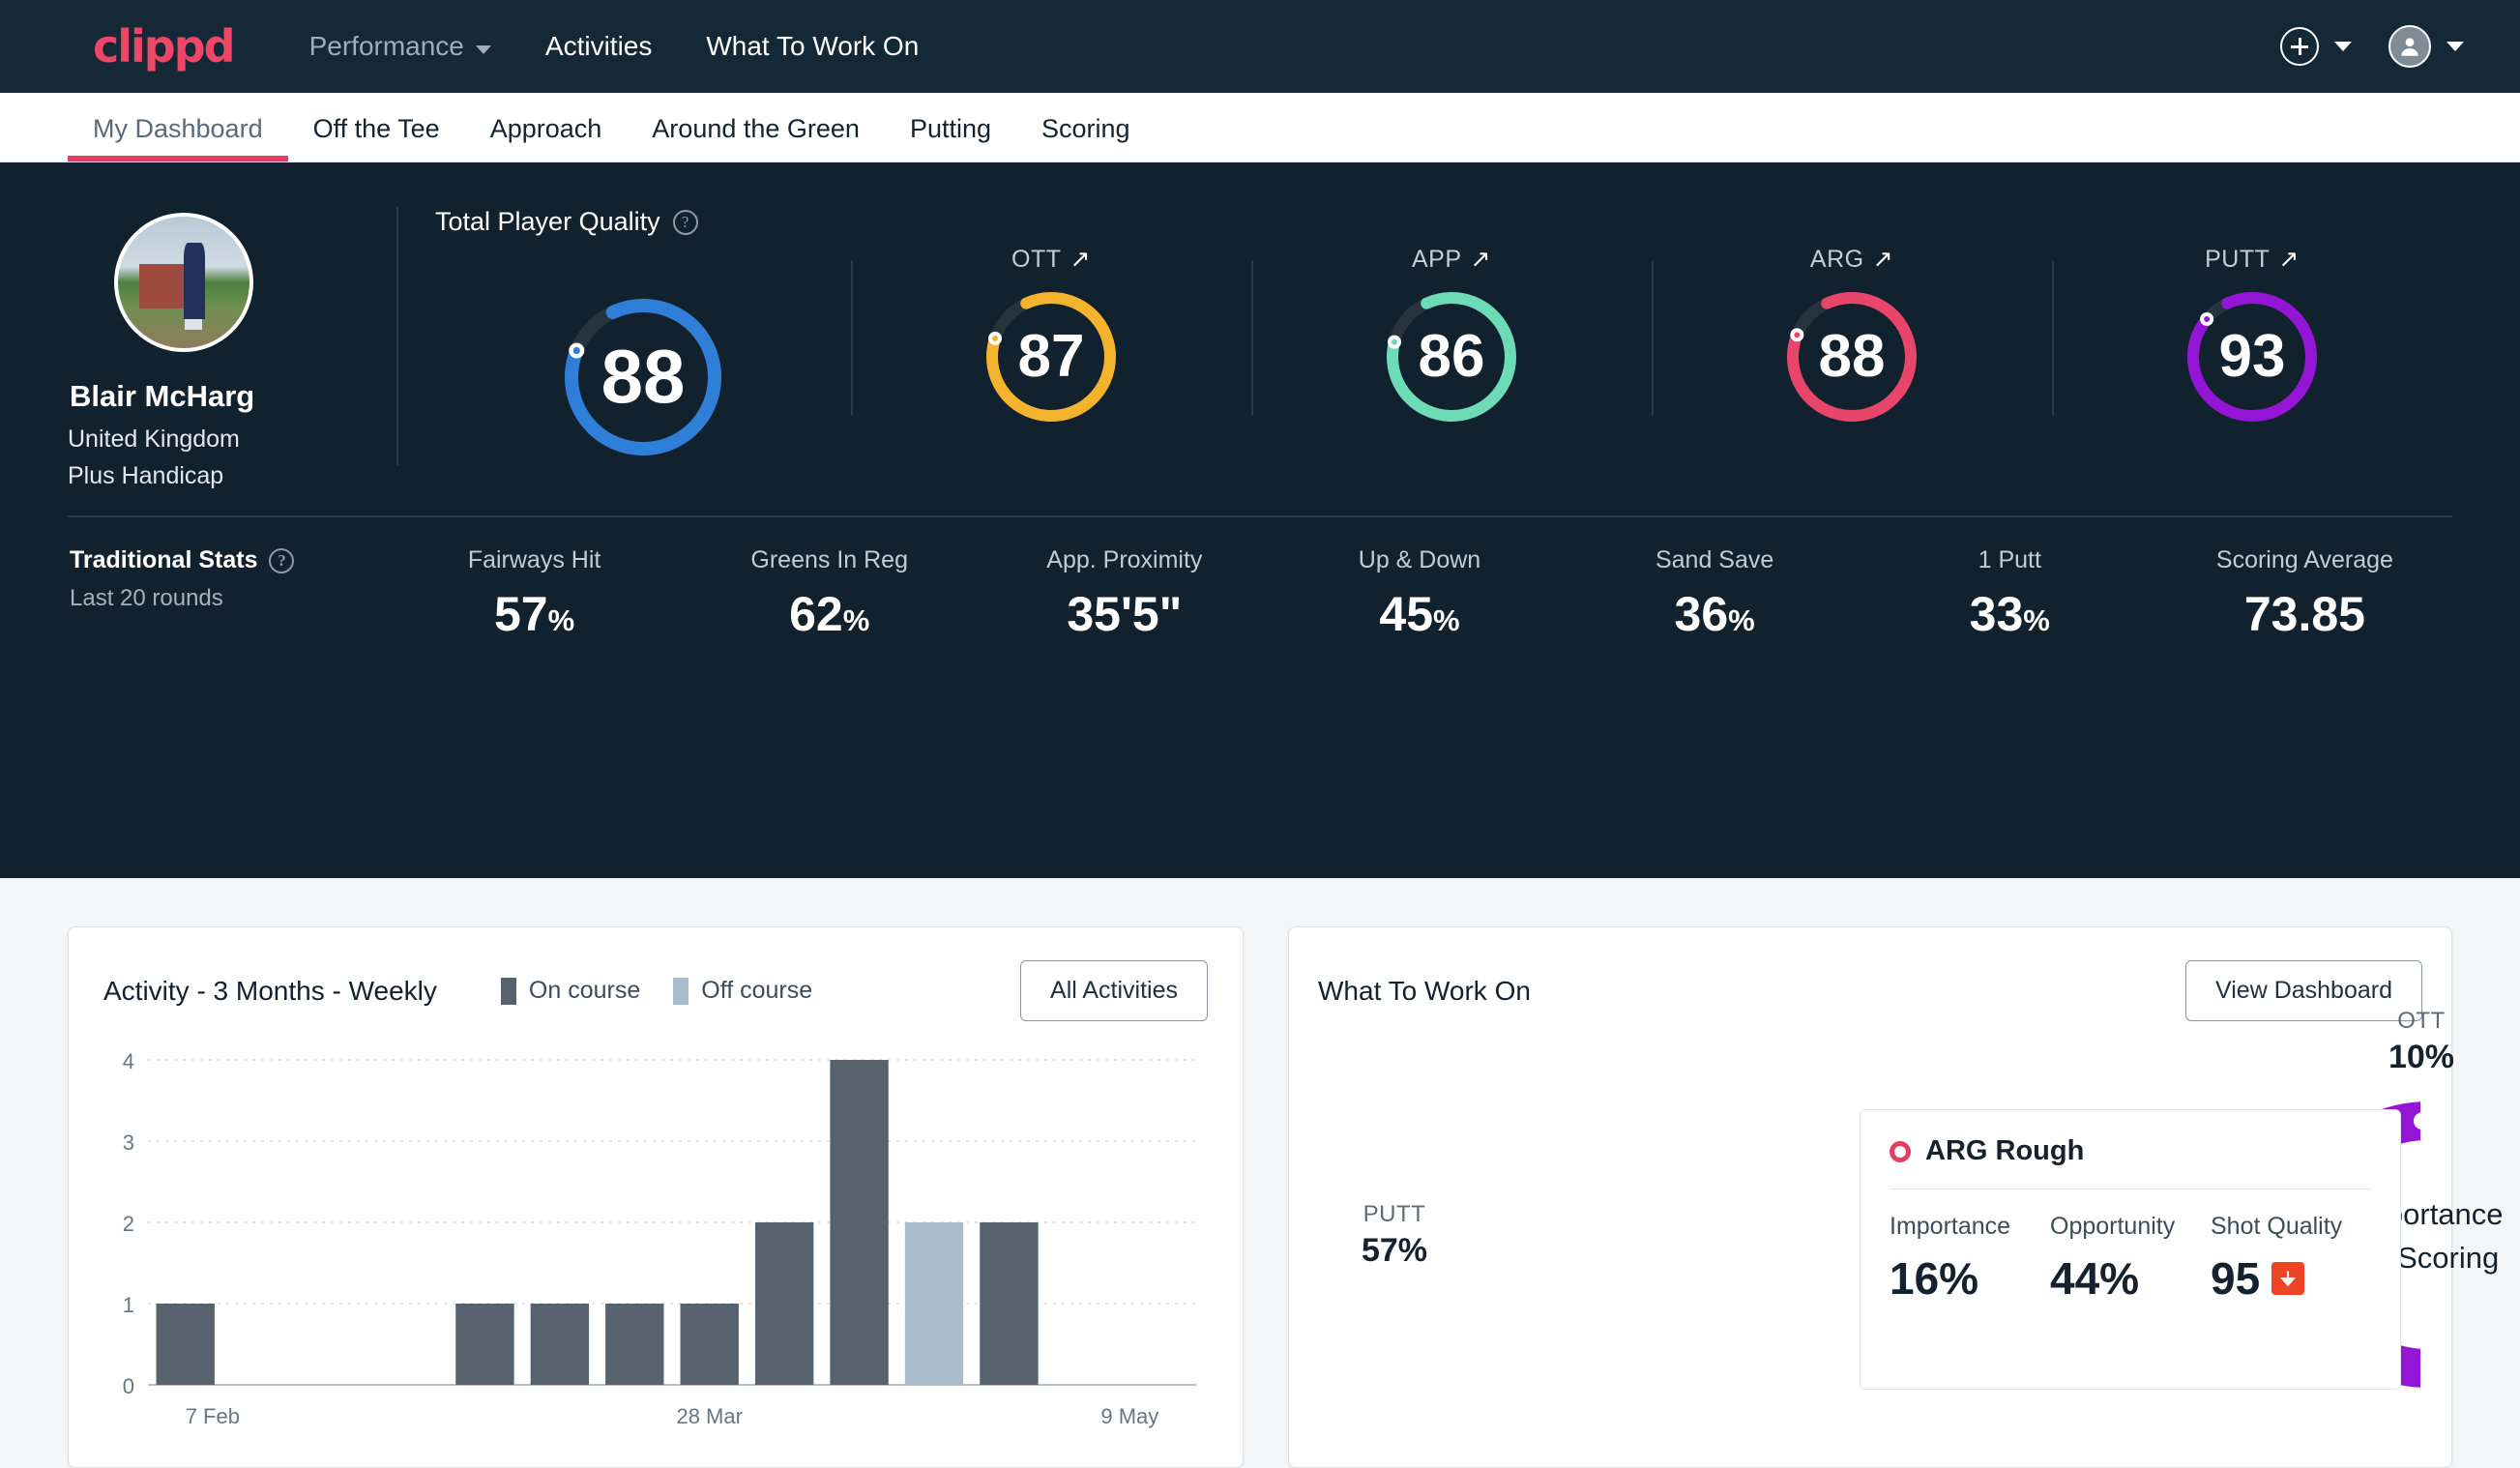 This screenshot has width=2520, height=1468. I want to click on legend-item-off-course: Off course, so click(743, 991).